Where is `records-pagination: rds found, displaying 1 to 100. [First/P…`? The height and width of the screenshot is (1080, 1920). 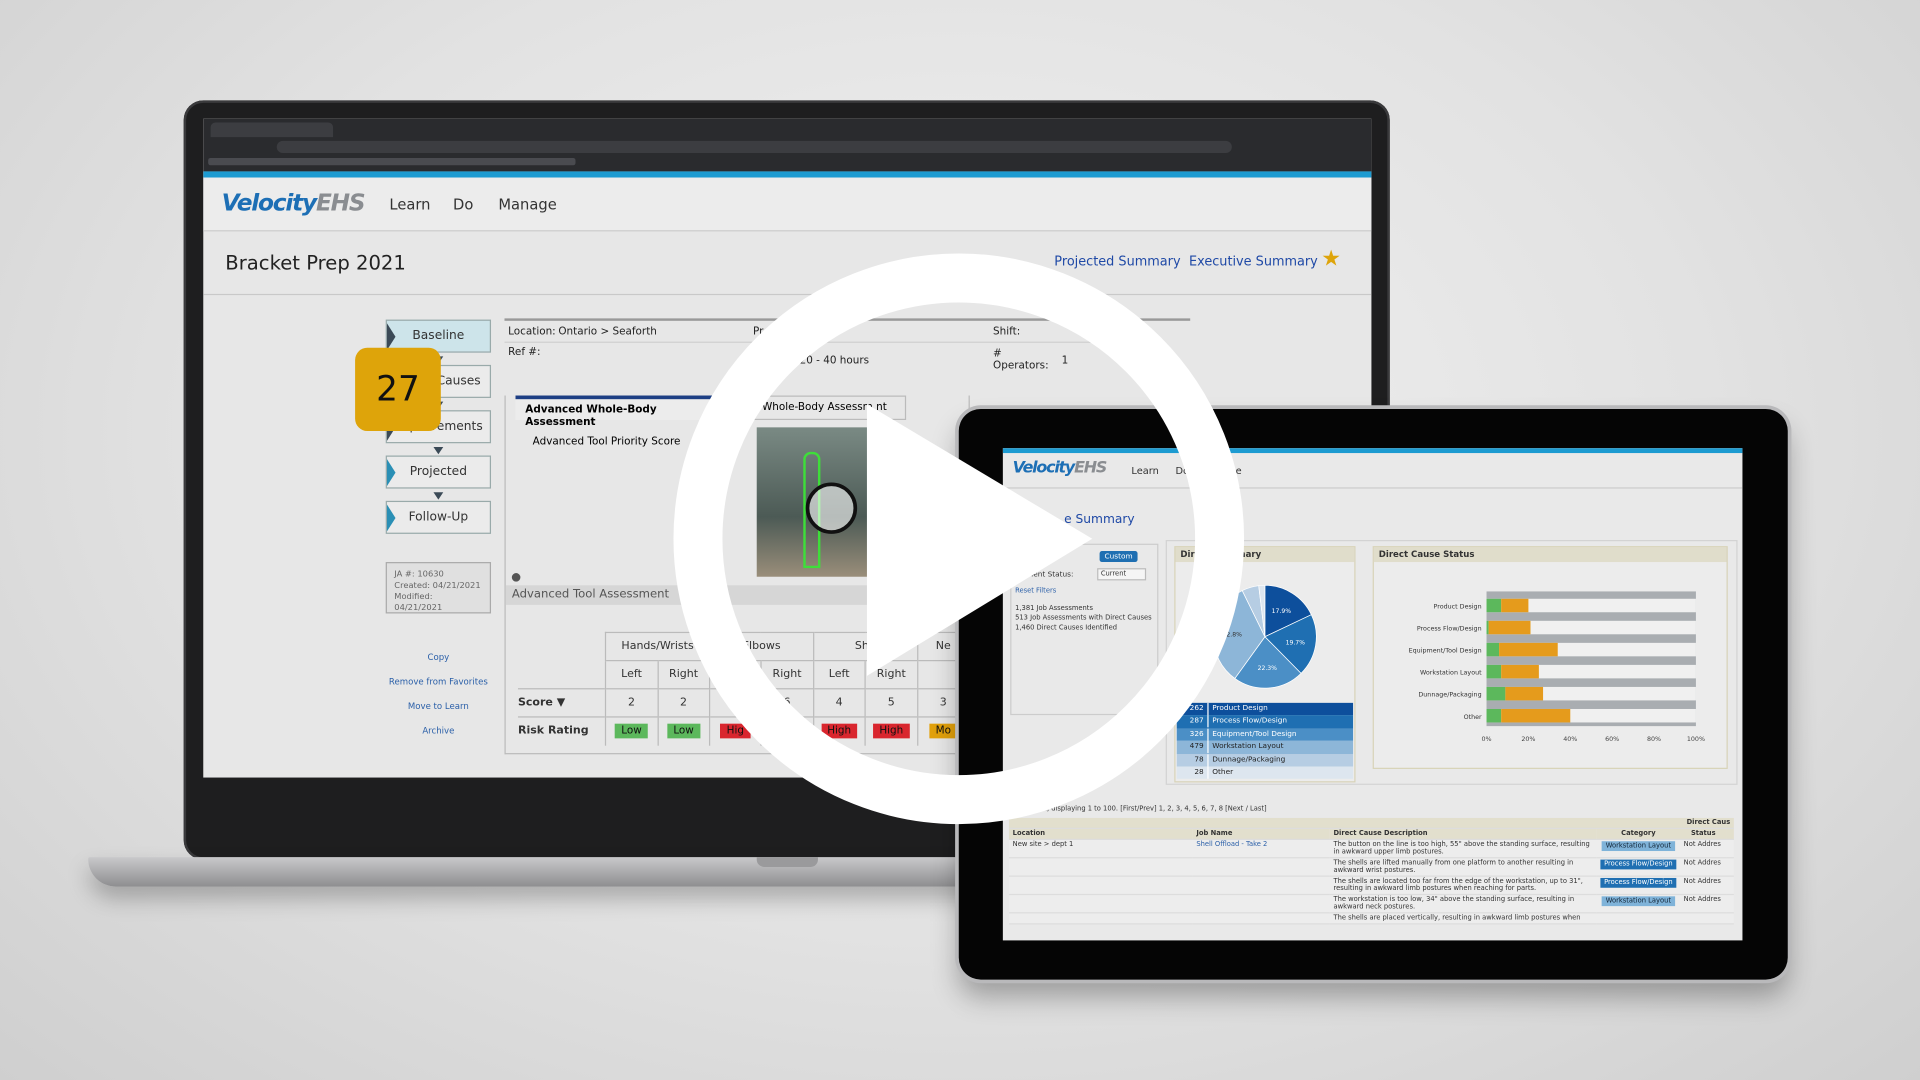
records-pagination: rds found, displaying 1 to 100. [First/P… is located at coordinates (1141, 809).